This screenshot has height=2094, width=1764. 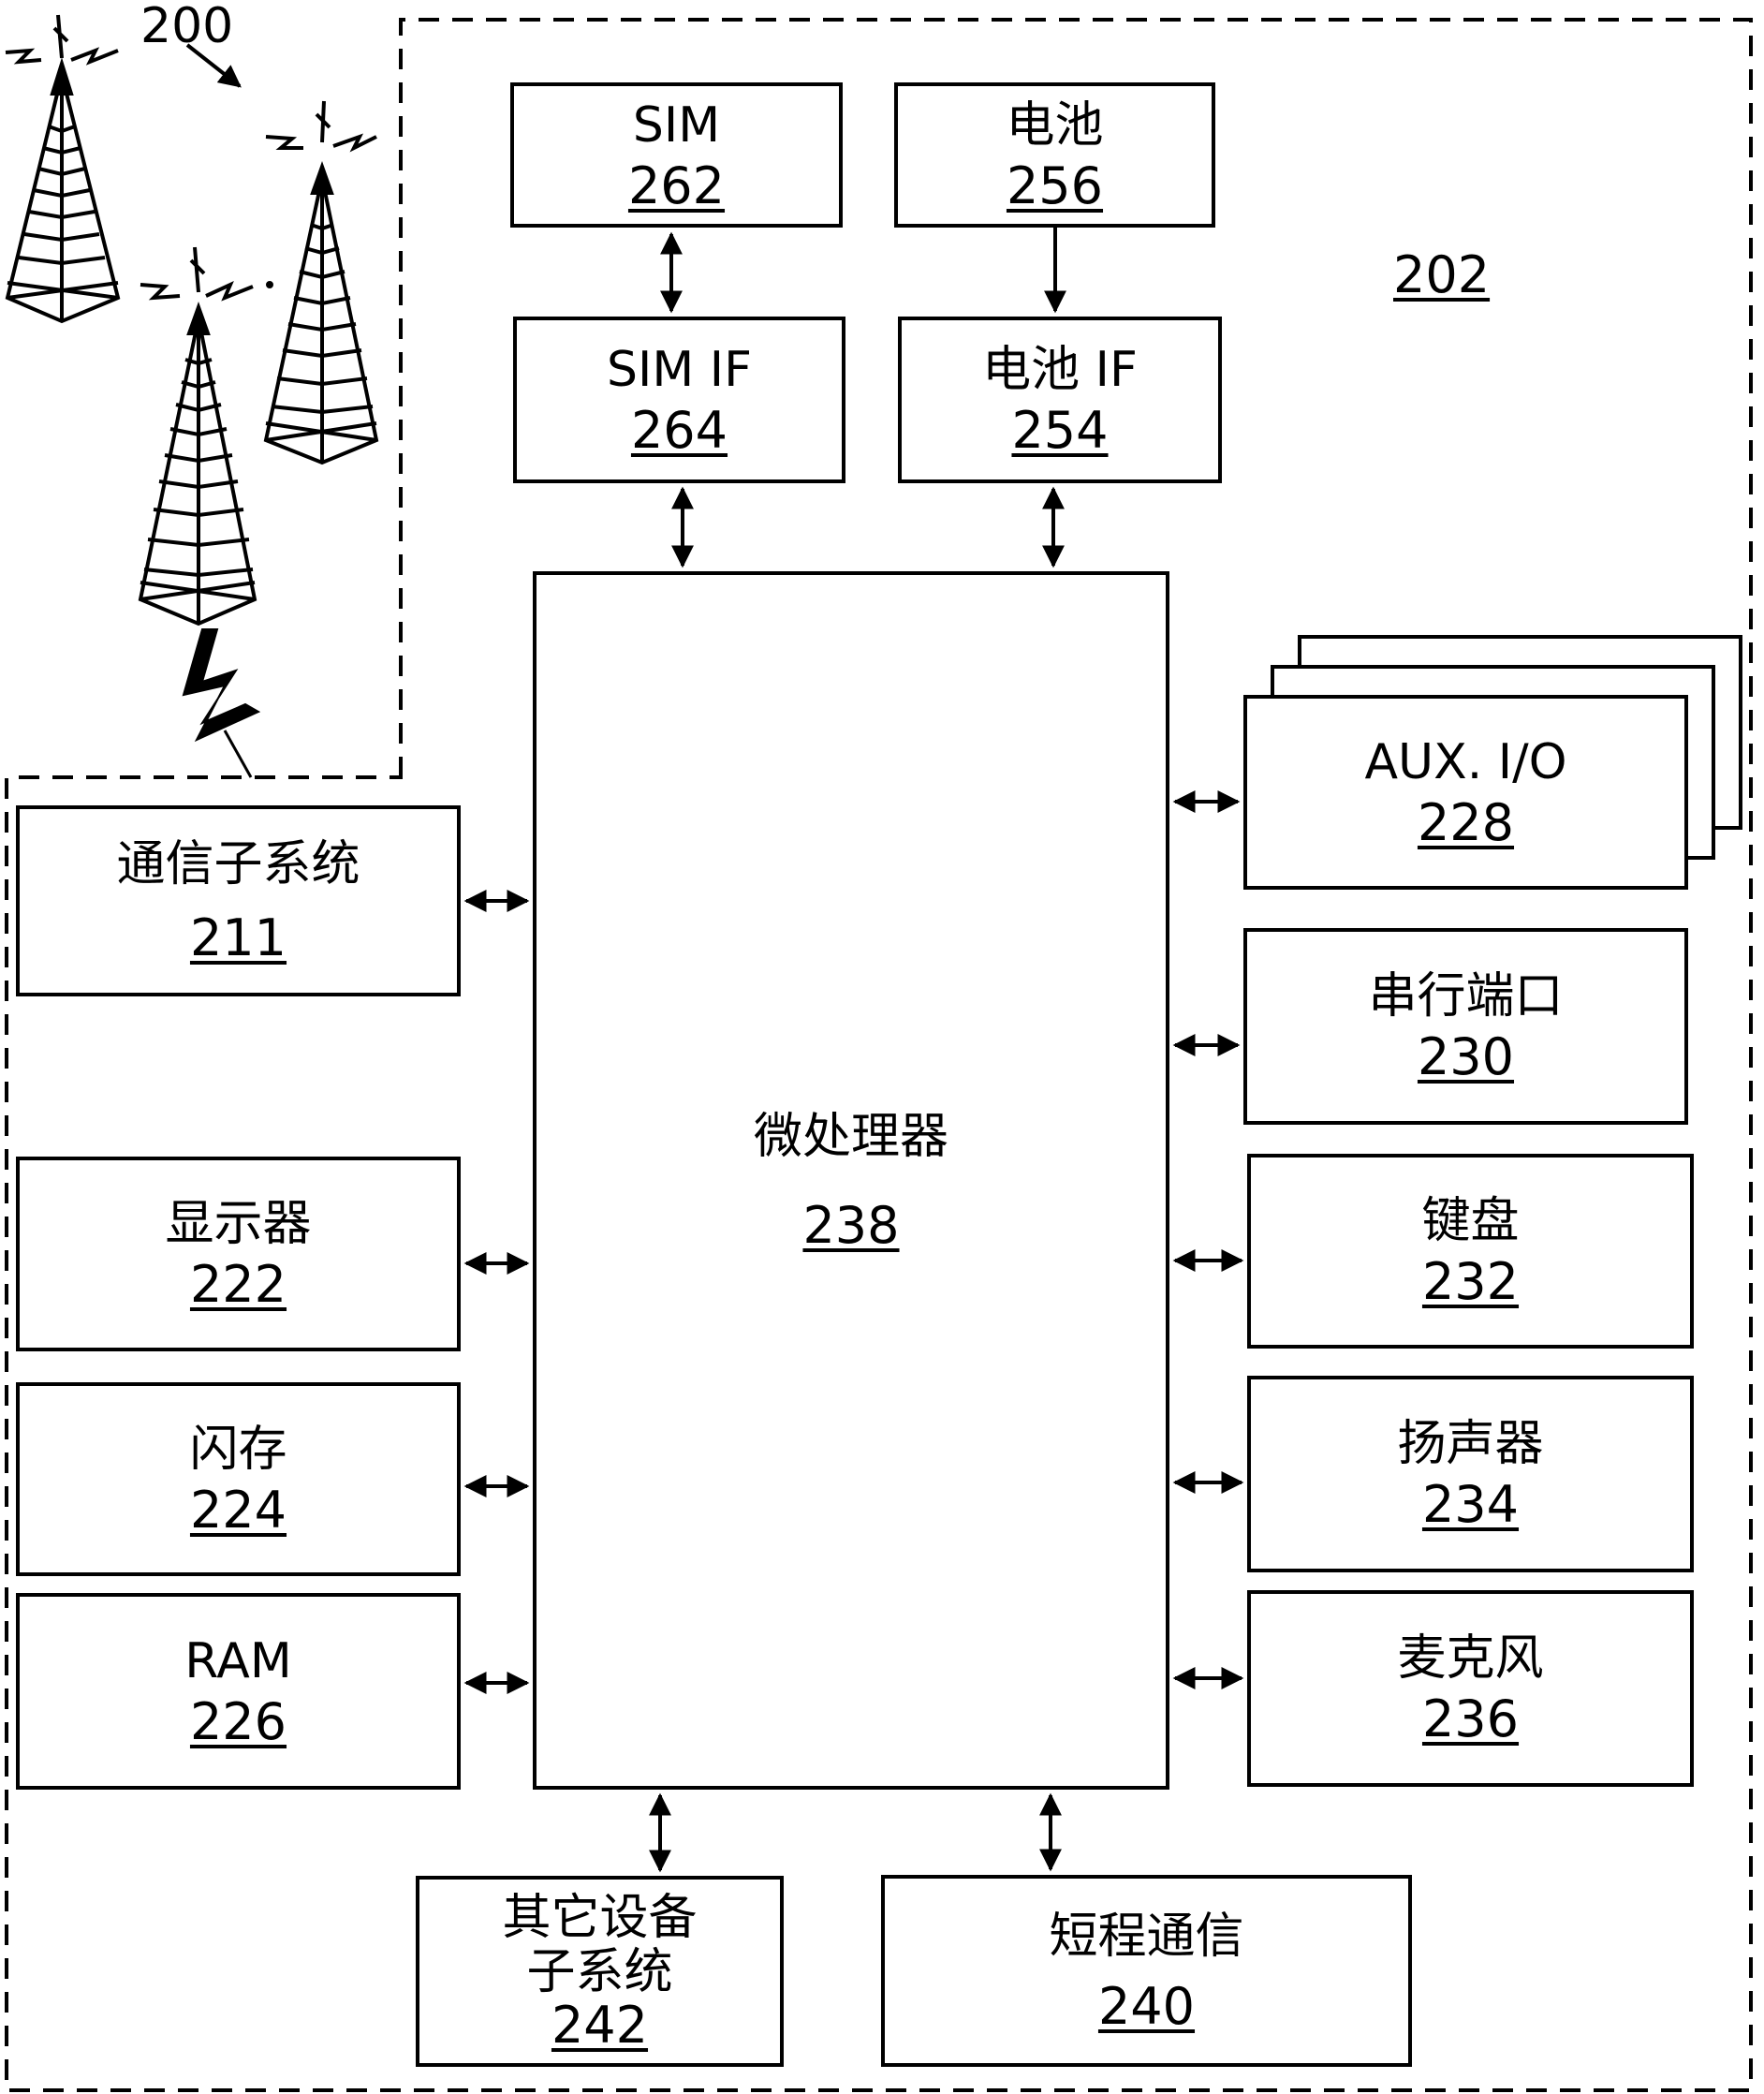 I want to click on block-ref: 256, so click(x=1055, y=185).